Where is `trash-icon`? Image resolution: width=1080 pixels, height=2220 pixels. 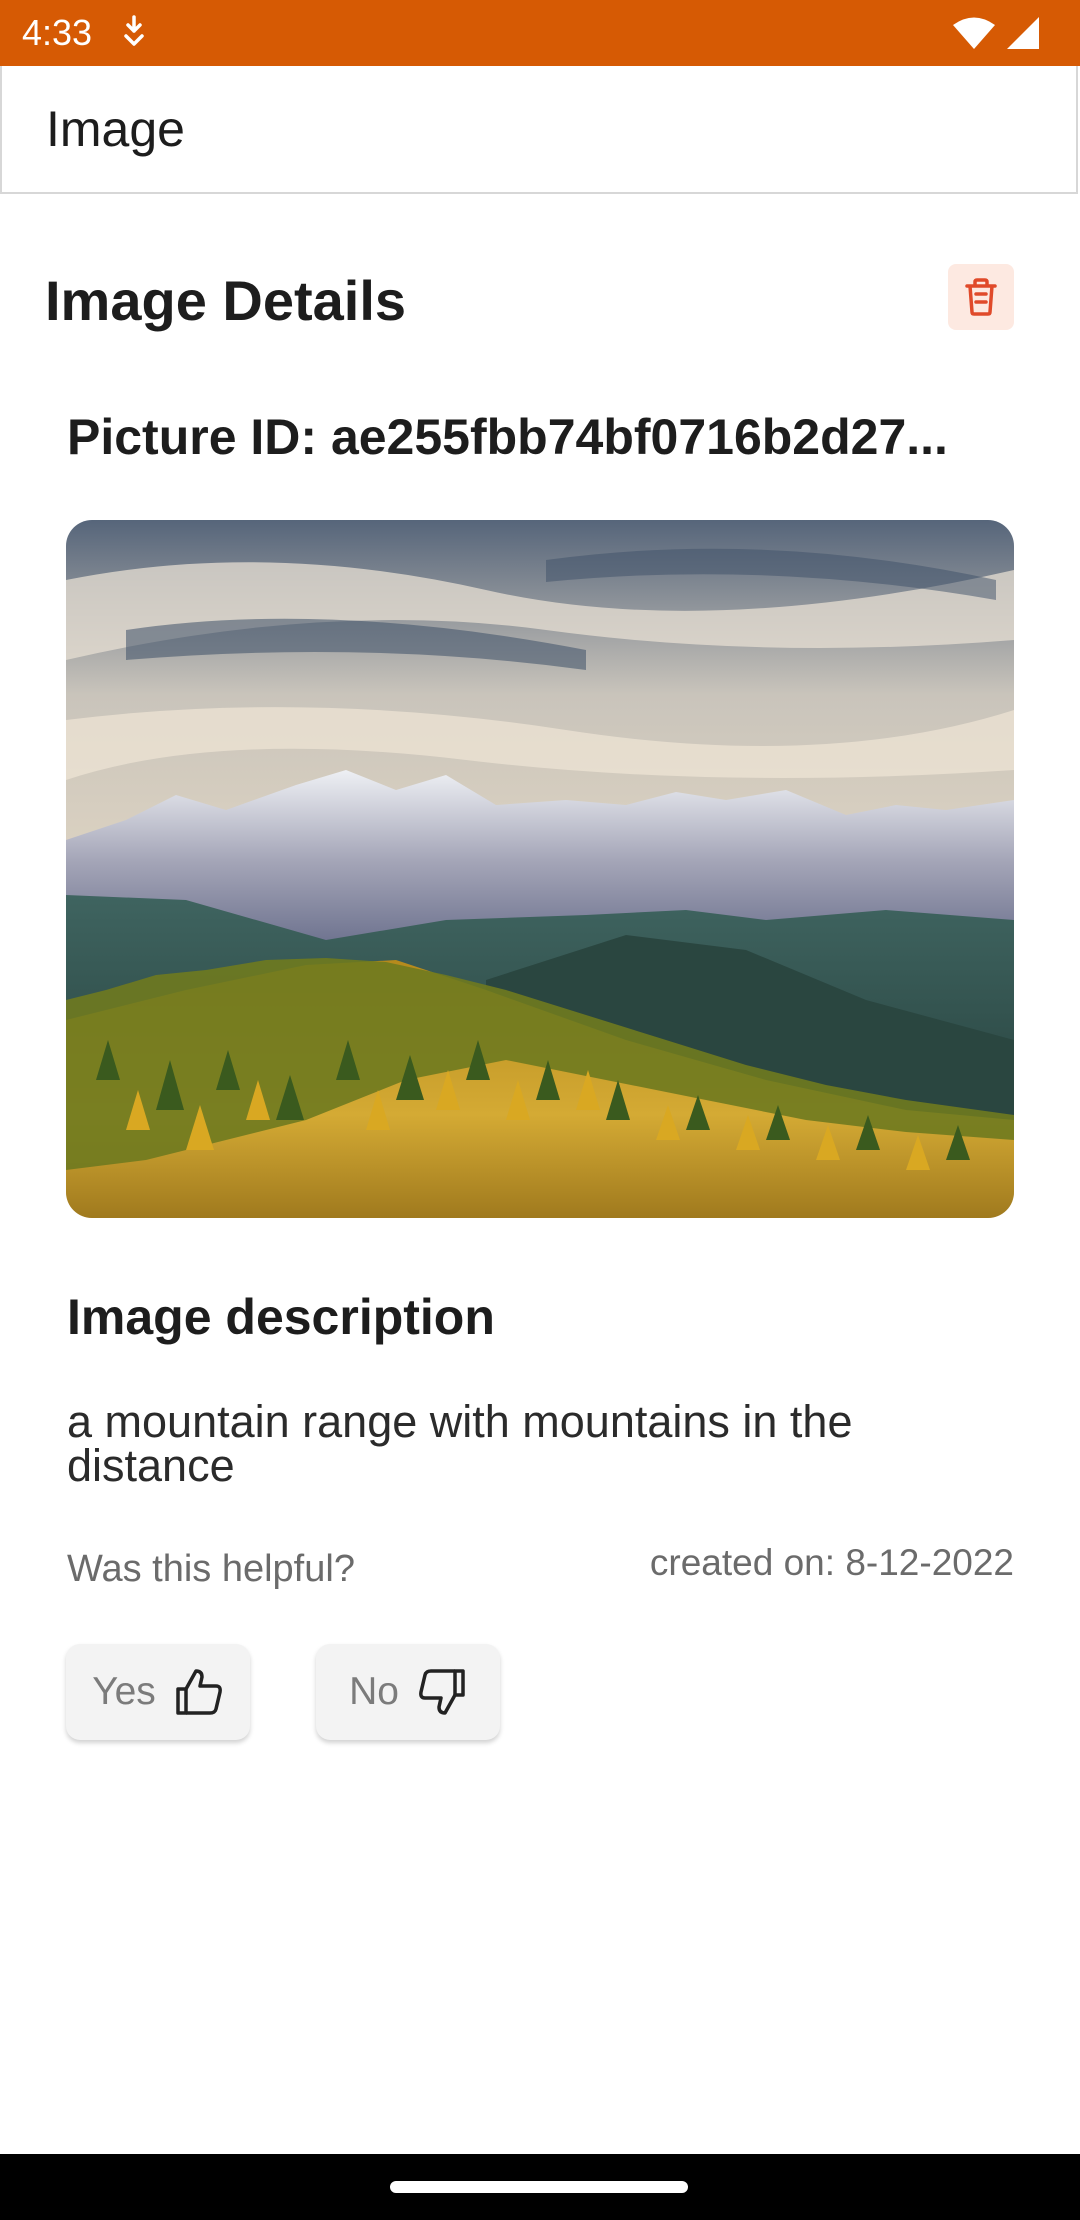 trash-icon is located at coordinates (981, 297).